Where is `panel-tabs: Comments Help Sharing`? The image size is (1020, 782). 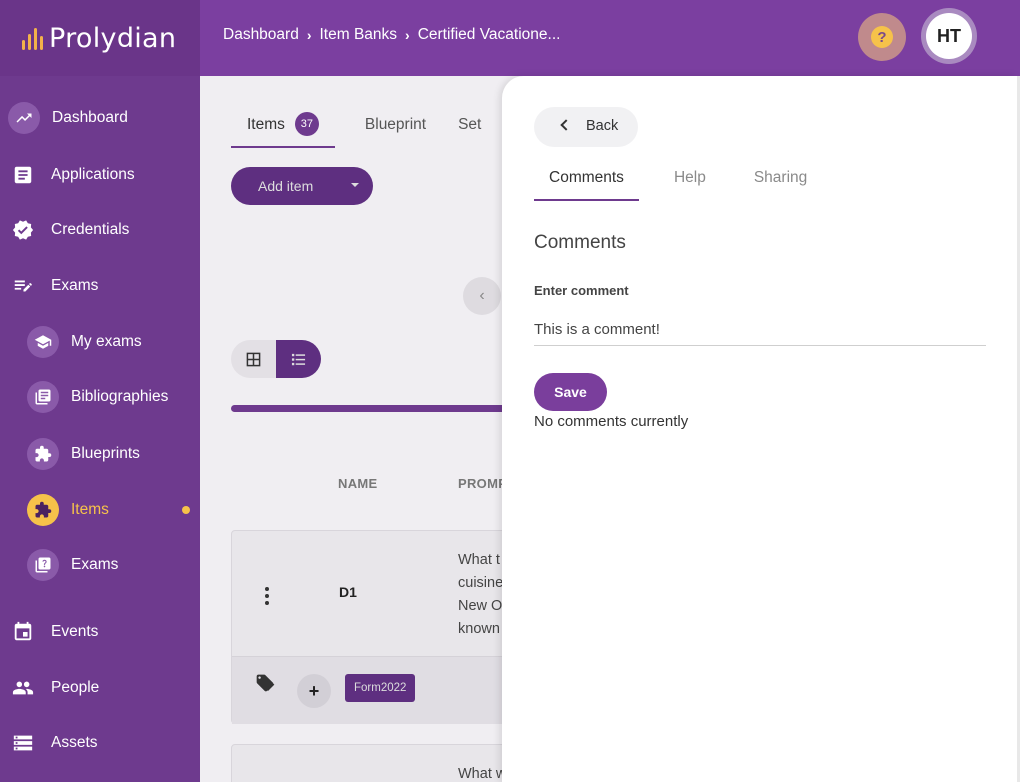
panel-tabs: Comments Help Sharing is located at coordinates (679, 185).